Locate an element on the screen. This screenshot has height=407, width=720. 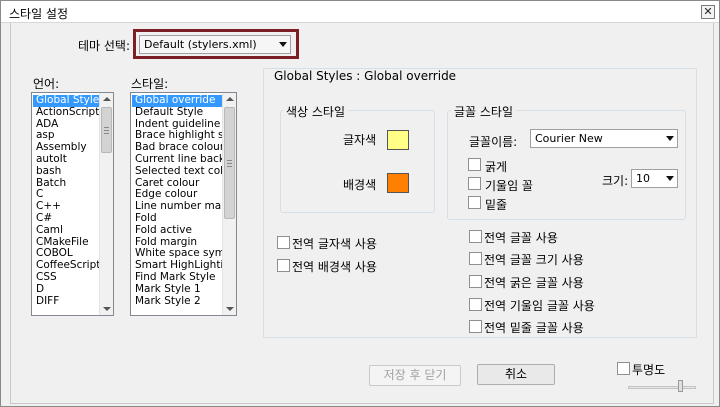
list-item: Brace highlight style is located at coordinates (177, 136).